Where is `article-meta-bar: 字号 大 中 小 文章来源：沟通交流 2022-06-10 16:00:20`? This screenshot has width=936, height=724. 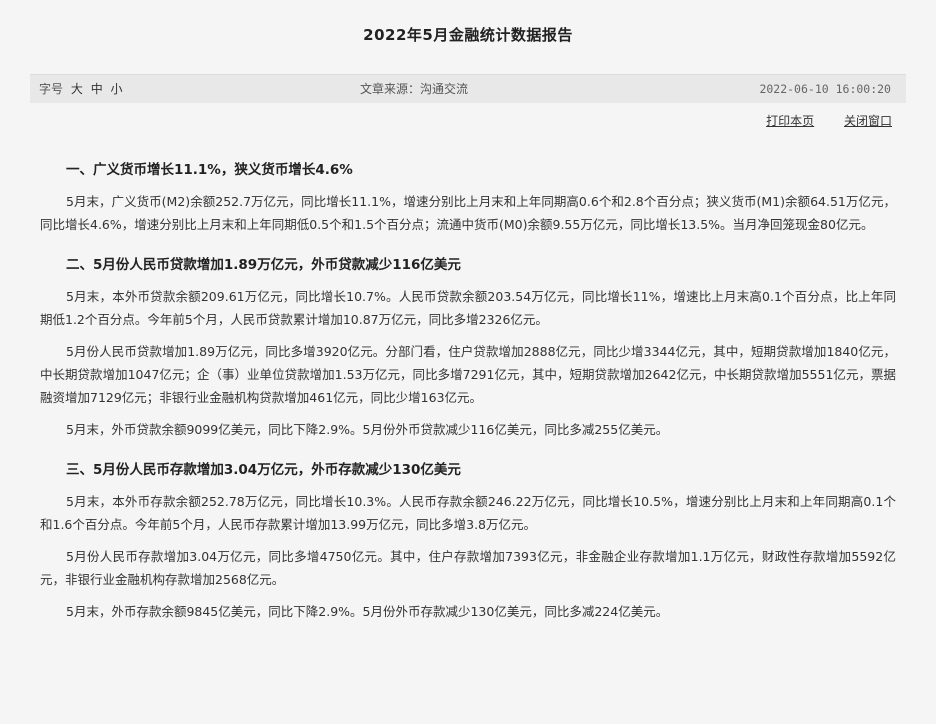
article-meta-bar: 字号 大 中 小 文章来源：沟通交流 2022-06-10 16:00:20 is located at coordinates (468, 88).